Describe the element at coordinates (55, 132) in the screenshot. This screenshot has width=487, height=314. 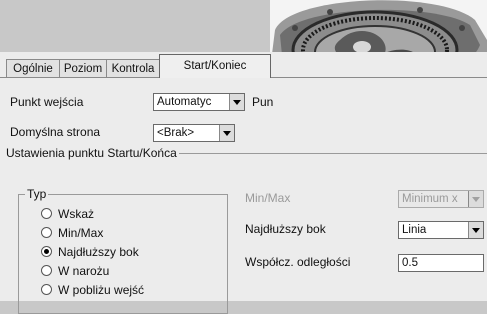
I see `default-side-label: Domyślna strona` at that location.